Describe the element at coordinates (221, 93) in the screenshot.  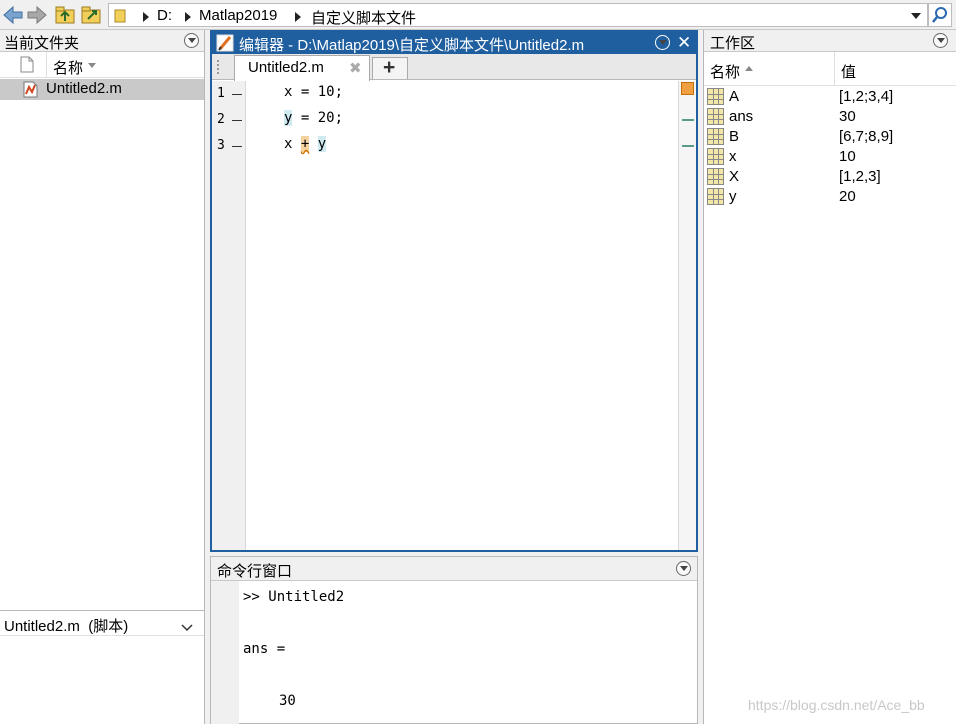
I see `line-number: 1` at that location.